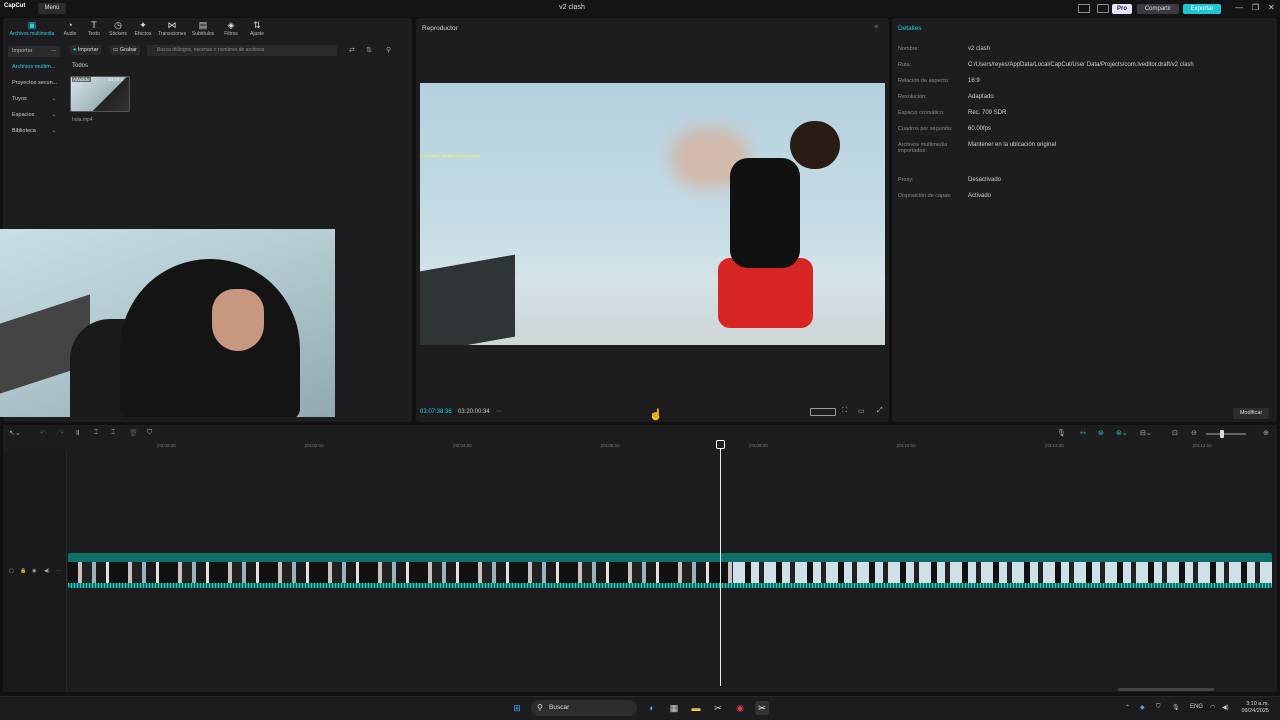 The image size is (1280, 720). I want to click on file-explorer-icon: ▬, so click(696, 708).